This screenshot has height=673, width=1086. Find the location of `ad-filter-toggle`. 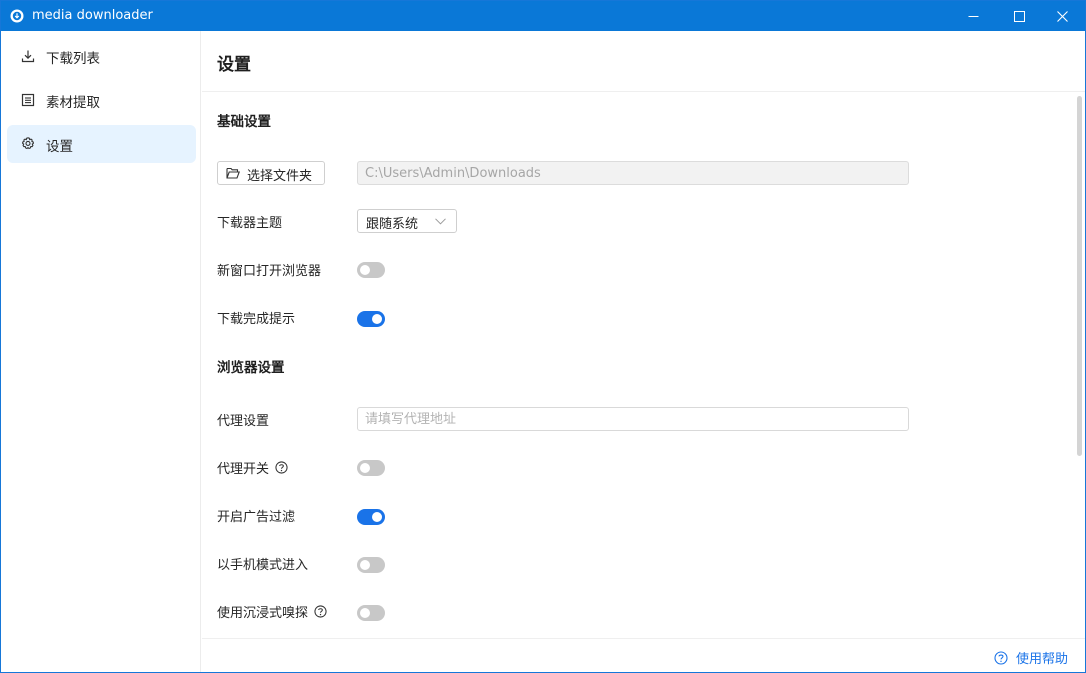

ad-filter-toggle is located at coordinates (371, 517).